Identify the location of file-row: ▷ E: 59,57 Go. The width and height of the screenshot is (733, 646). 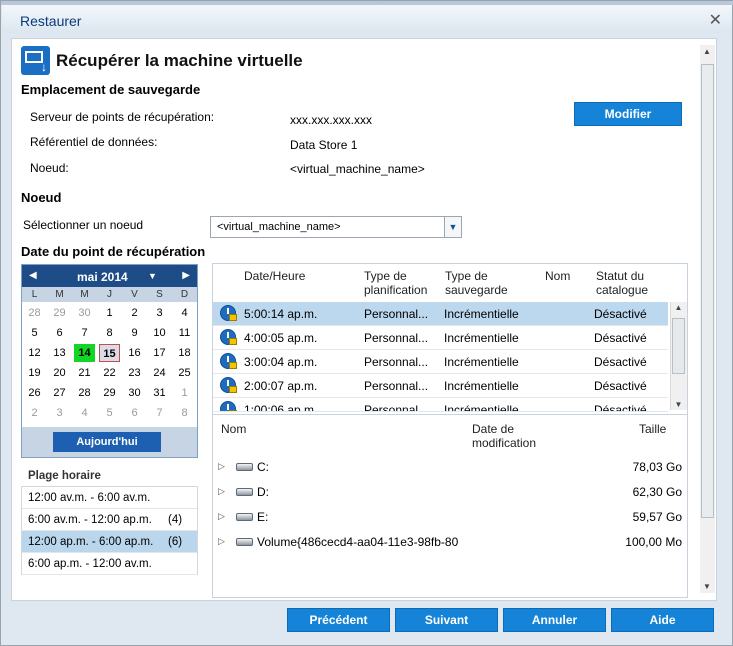
(451, 517).